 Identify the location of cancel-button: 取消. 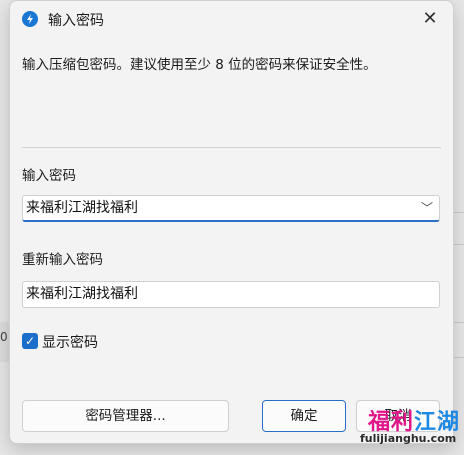
(398, 416).